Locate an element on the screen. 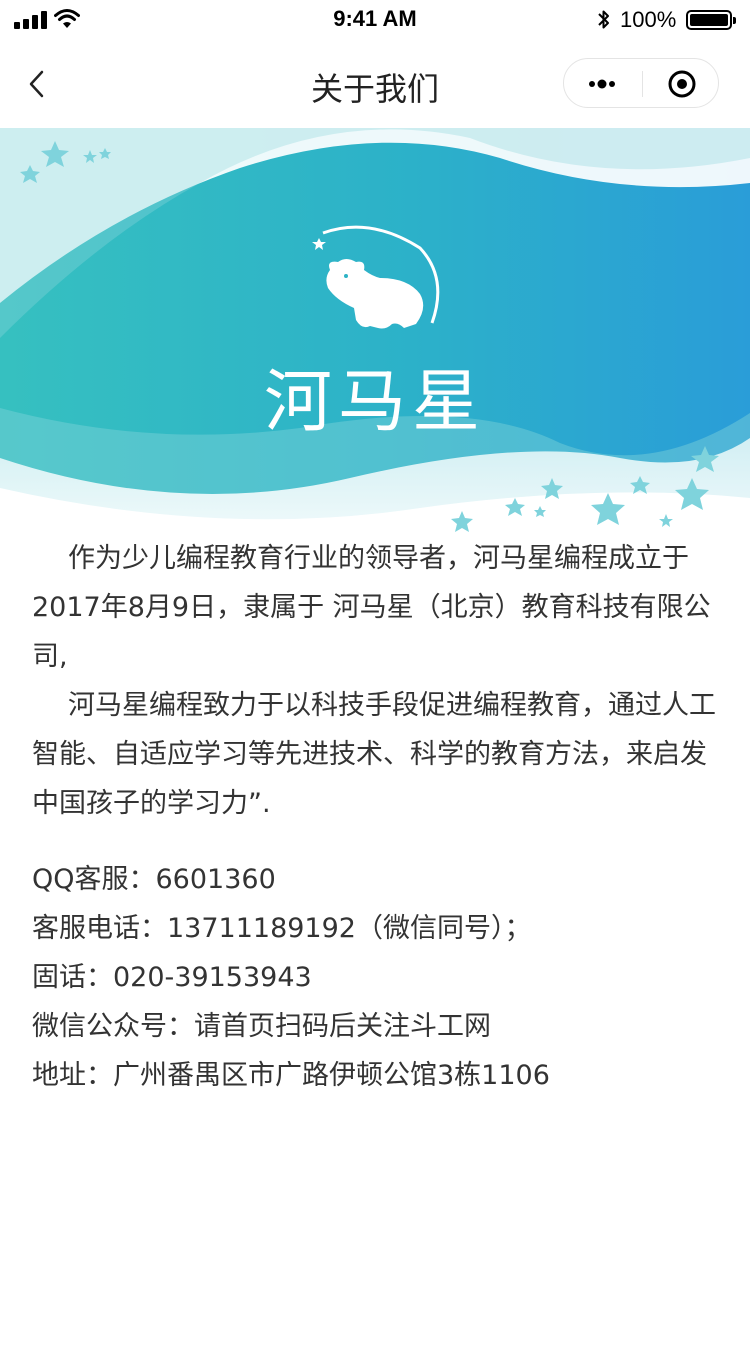  back-button is located at coordinates (40, 84).